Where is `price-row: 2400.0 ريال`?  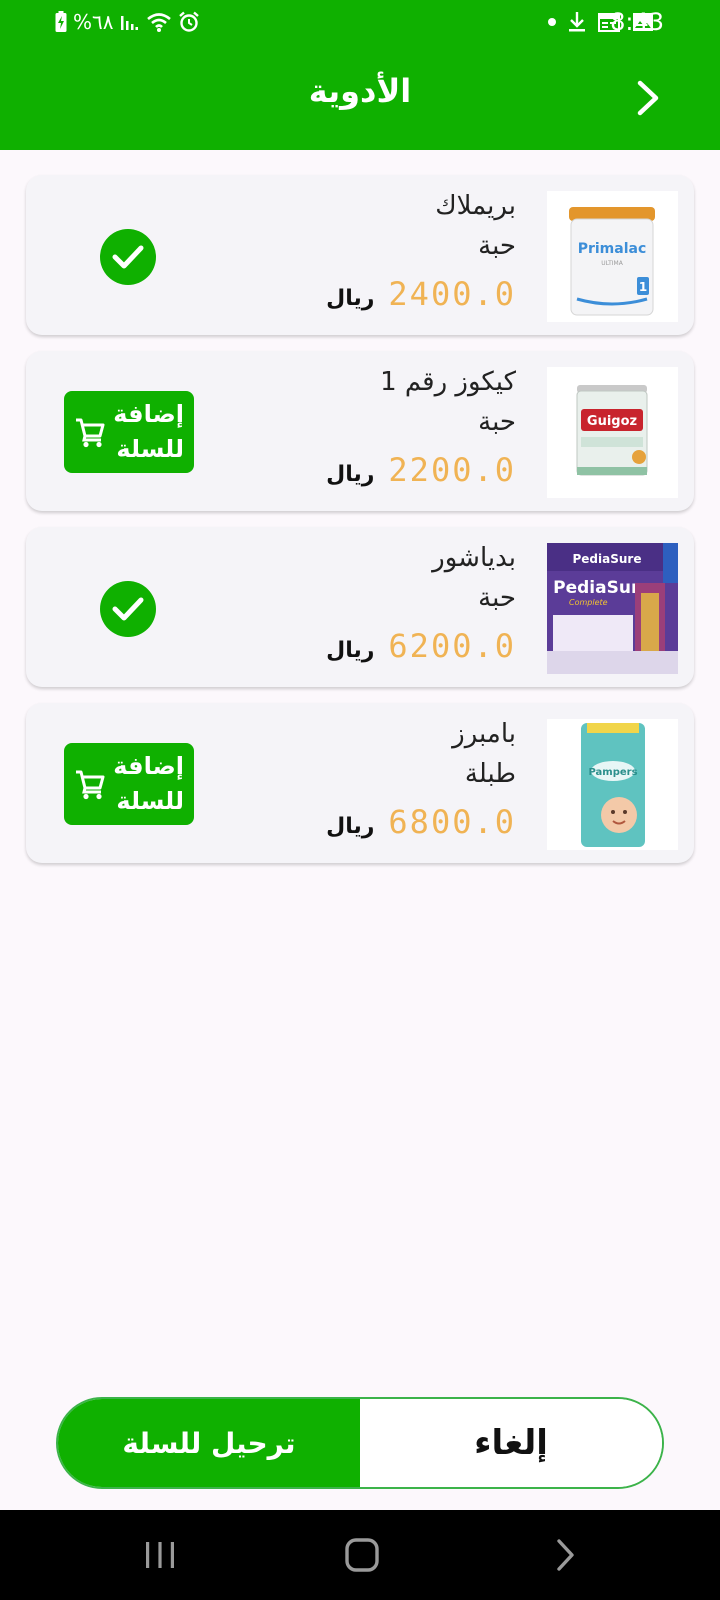
price-row: 2400.0 ريال is located at coordinates (421, 294).